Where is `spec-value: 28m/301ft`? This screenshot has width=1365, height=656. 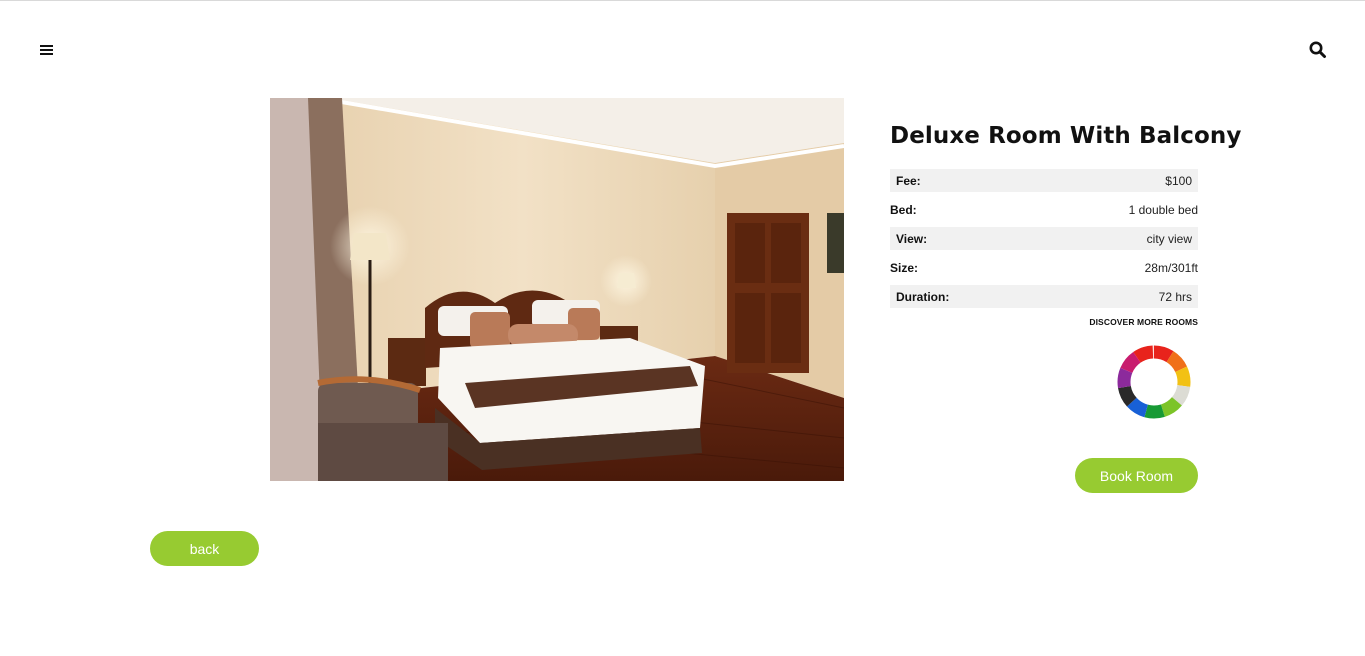 spec-value: 28m/301ft is located at coordinates (1171, 267).